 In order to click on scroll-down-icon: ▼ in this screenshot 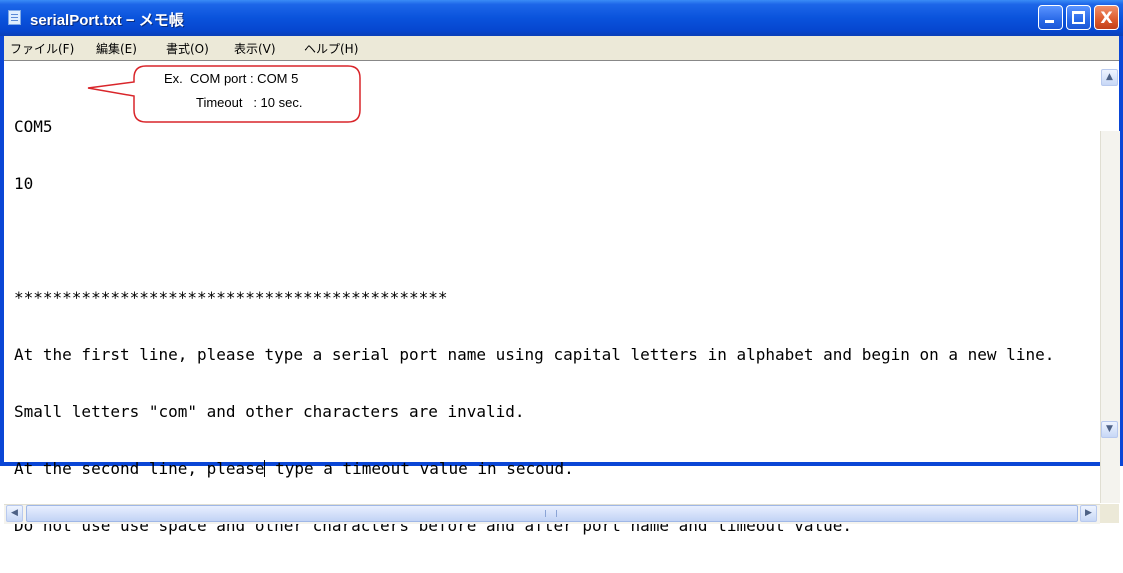, I will do `click(1109, 429)`.